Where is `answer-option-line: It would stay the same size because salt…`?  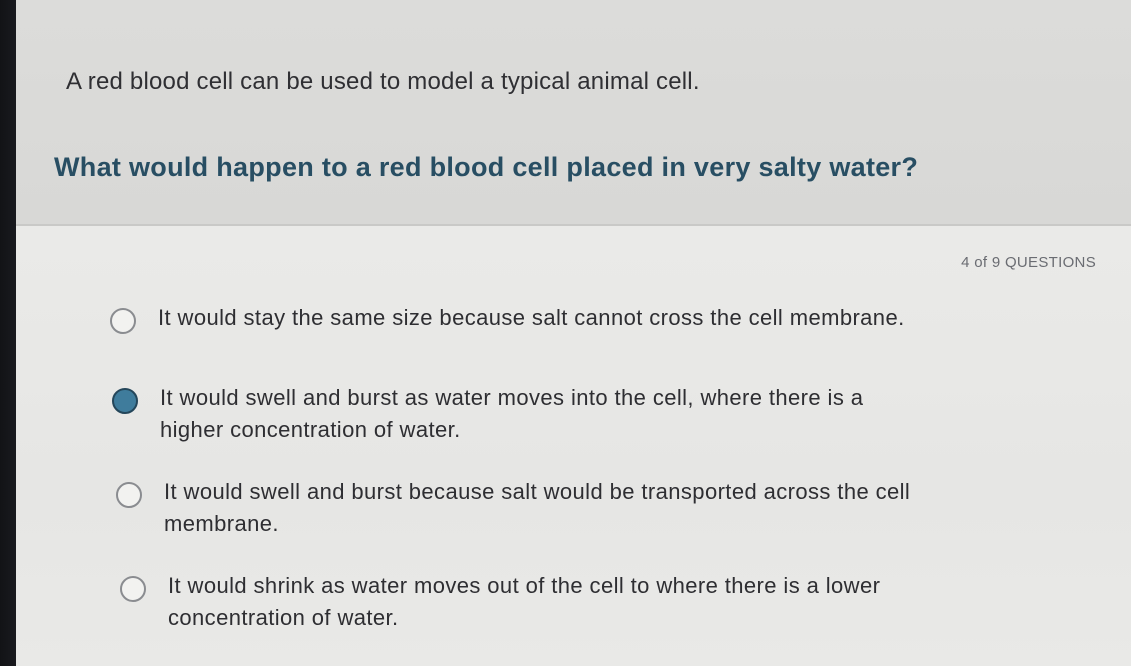 answer-option-line: It would stay the same size because salt… is located at coordinates (531, 317).